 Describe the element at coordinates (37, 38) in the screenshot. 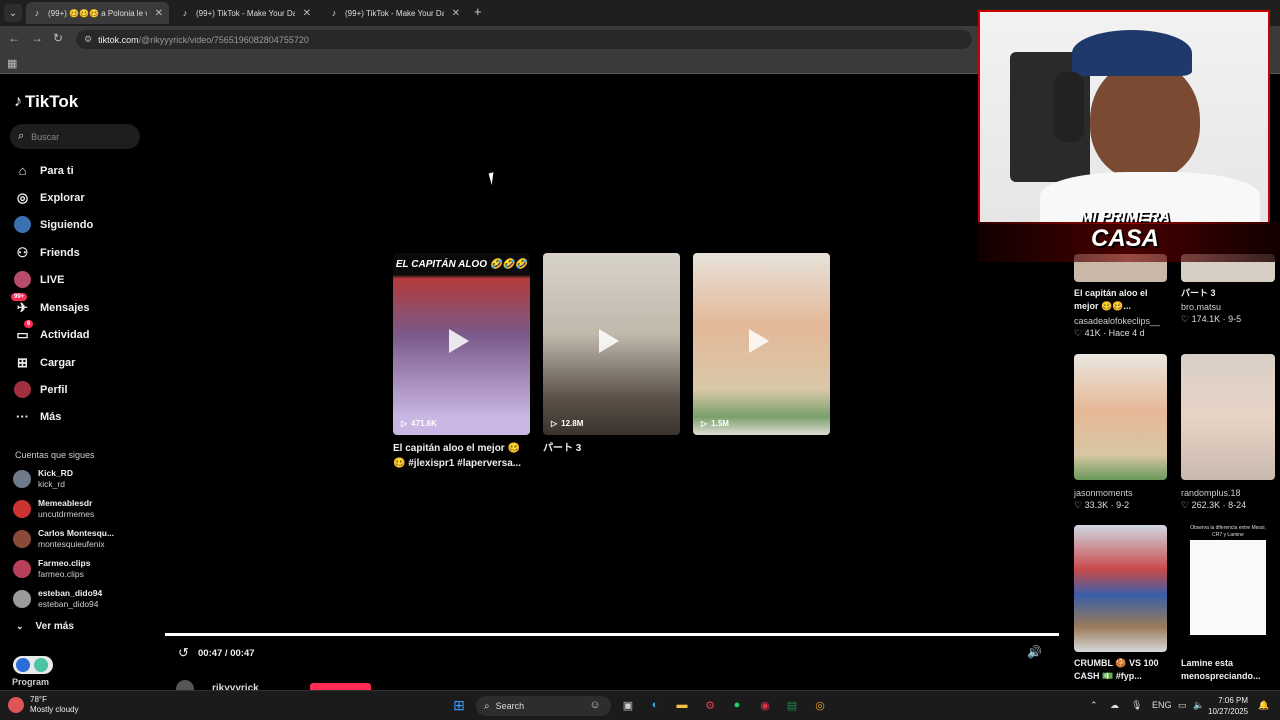

I see `forward-icon: →` at that location.